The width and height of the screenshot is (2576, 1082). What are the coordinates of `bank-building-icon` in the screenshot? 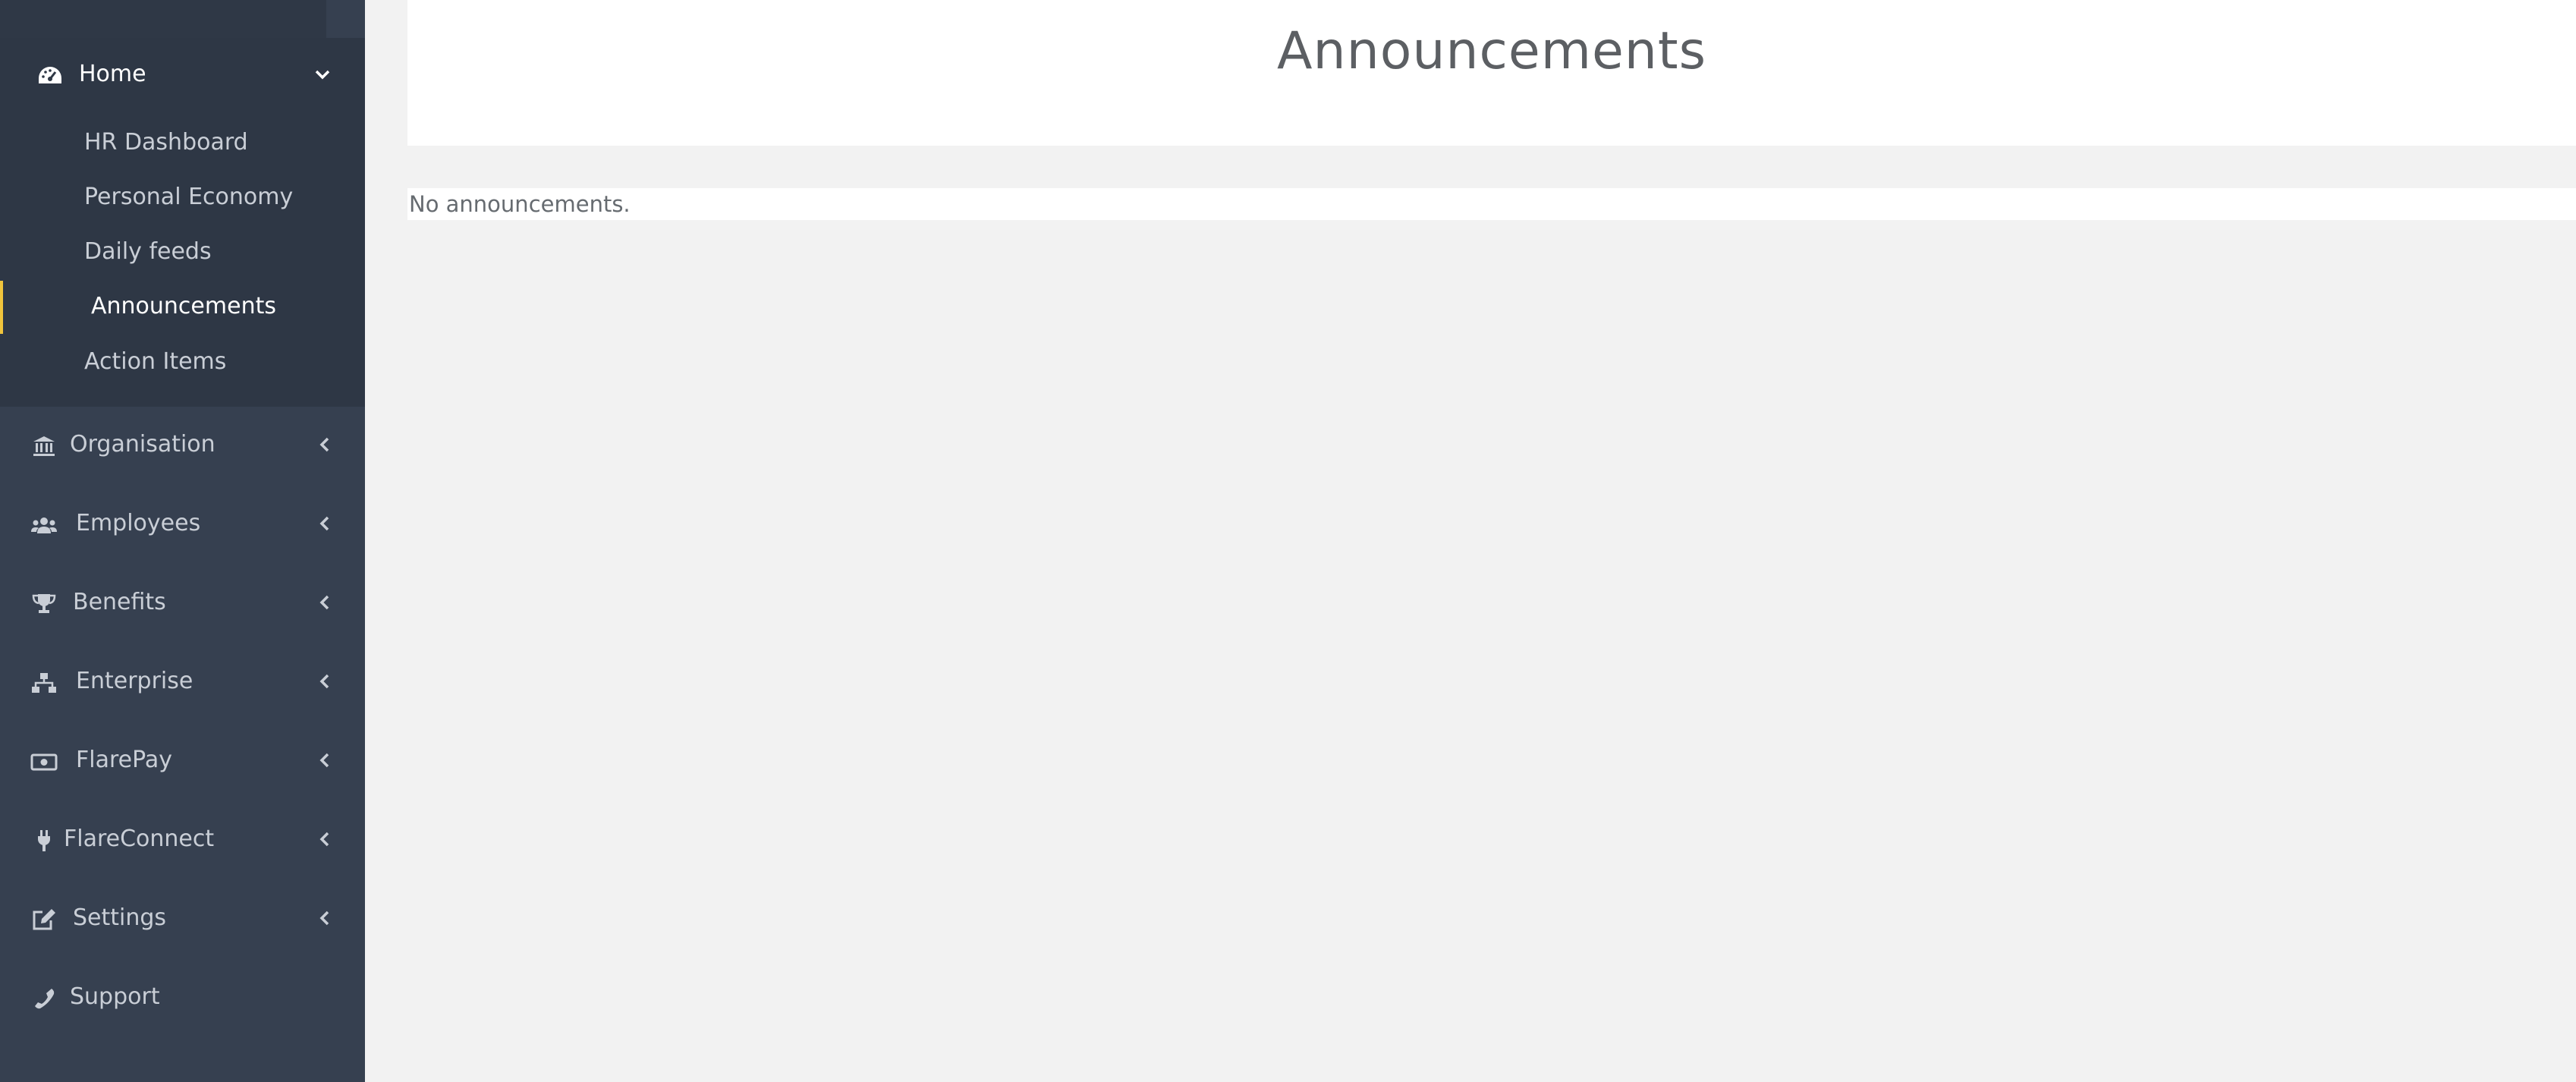 It's located at (44, 446).